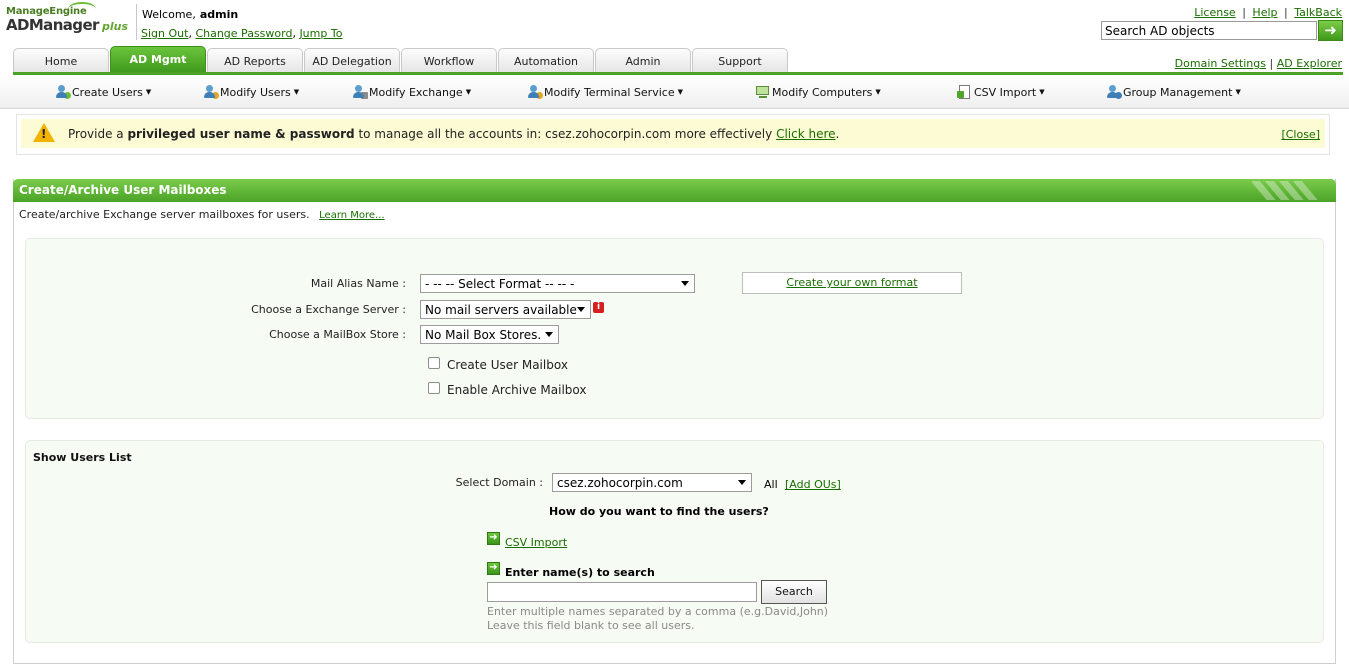 The width and height of the screenshot is (1349, 671). I want to click on warning-icon: !, so click(44, 132).